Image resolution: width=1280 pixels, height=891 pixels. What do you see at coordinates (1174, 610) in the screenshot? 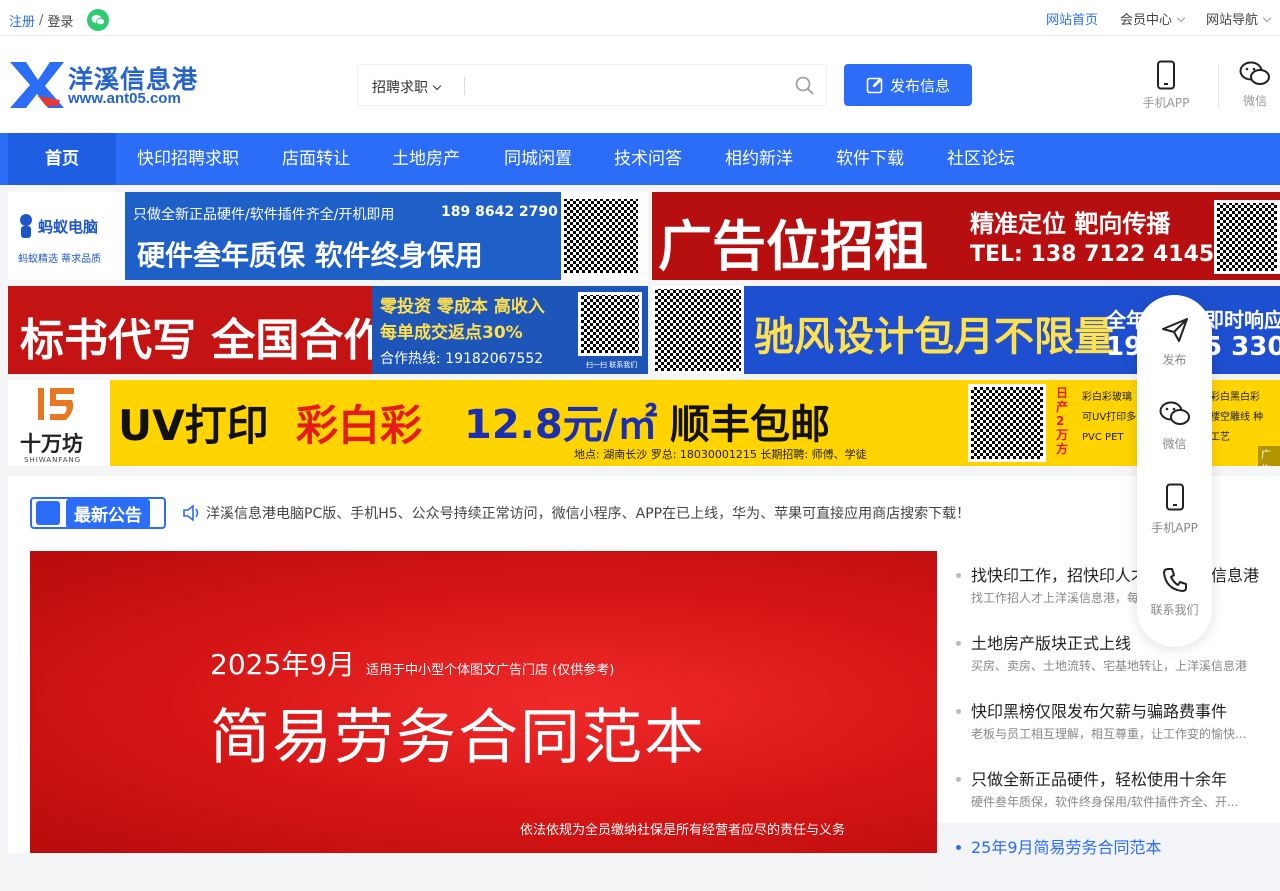
I see `float-contact-label: 联系我们` at bounding box center [1174, 610].